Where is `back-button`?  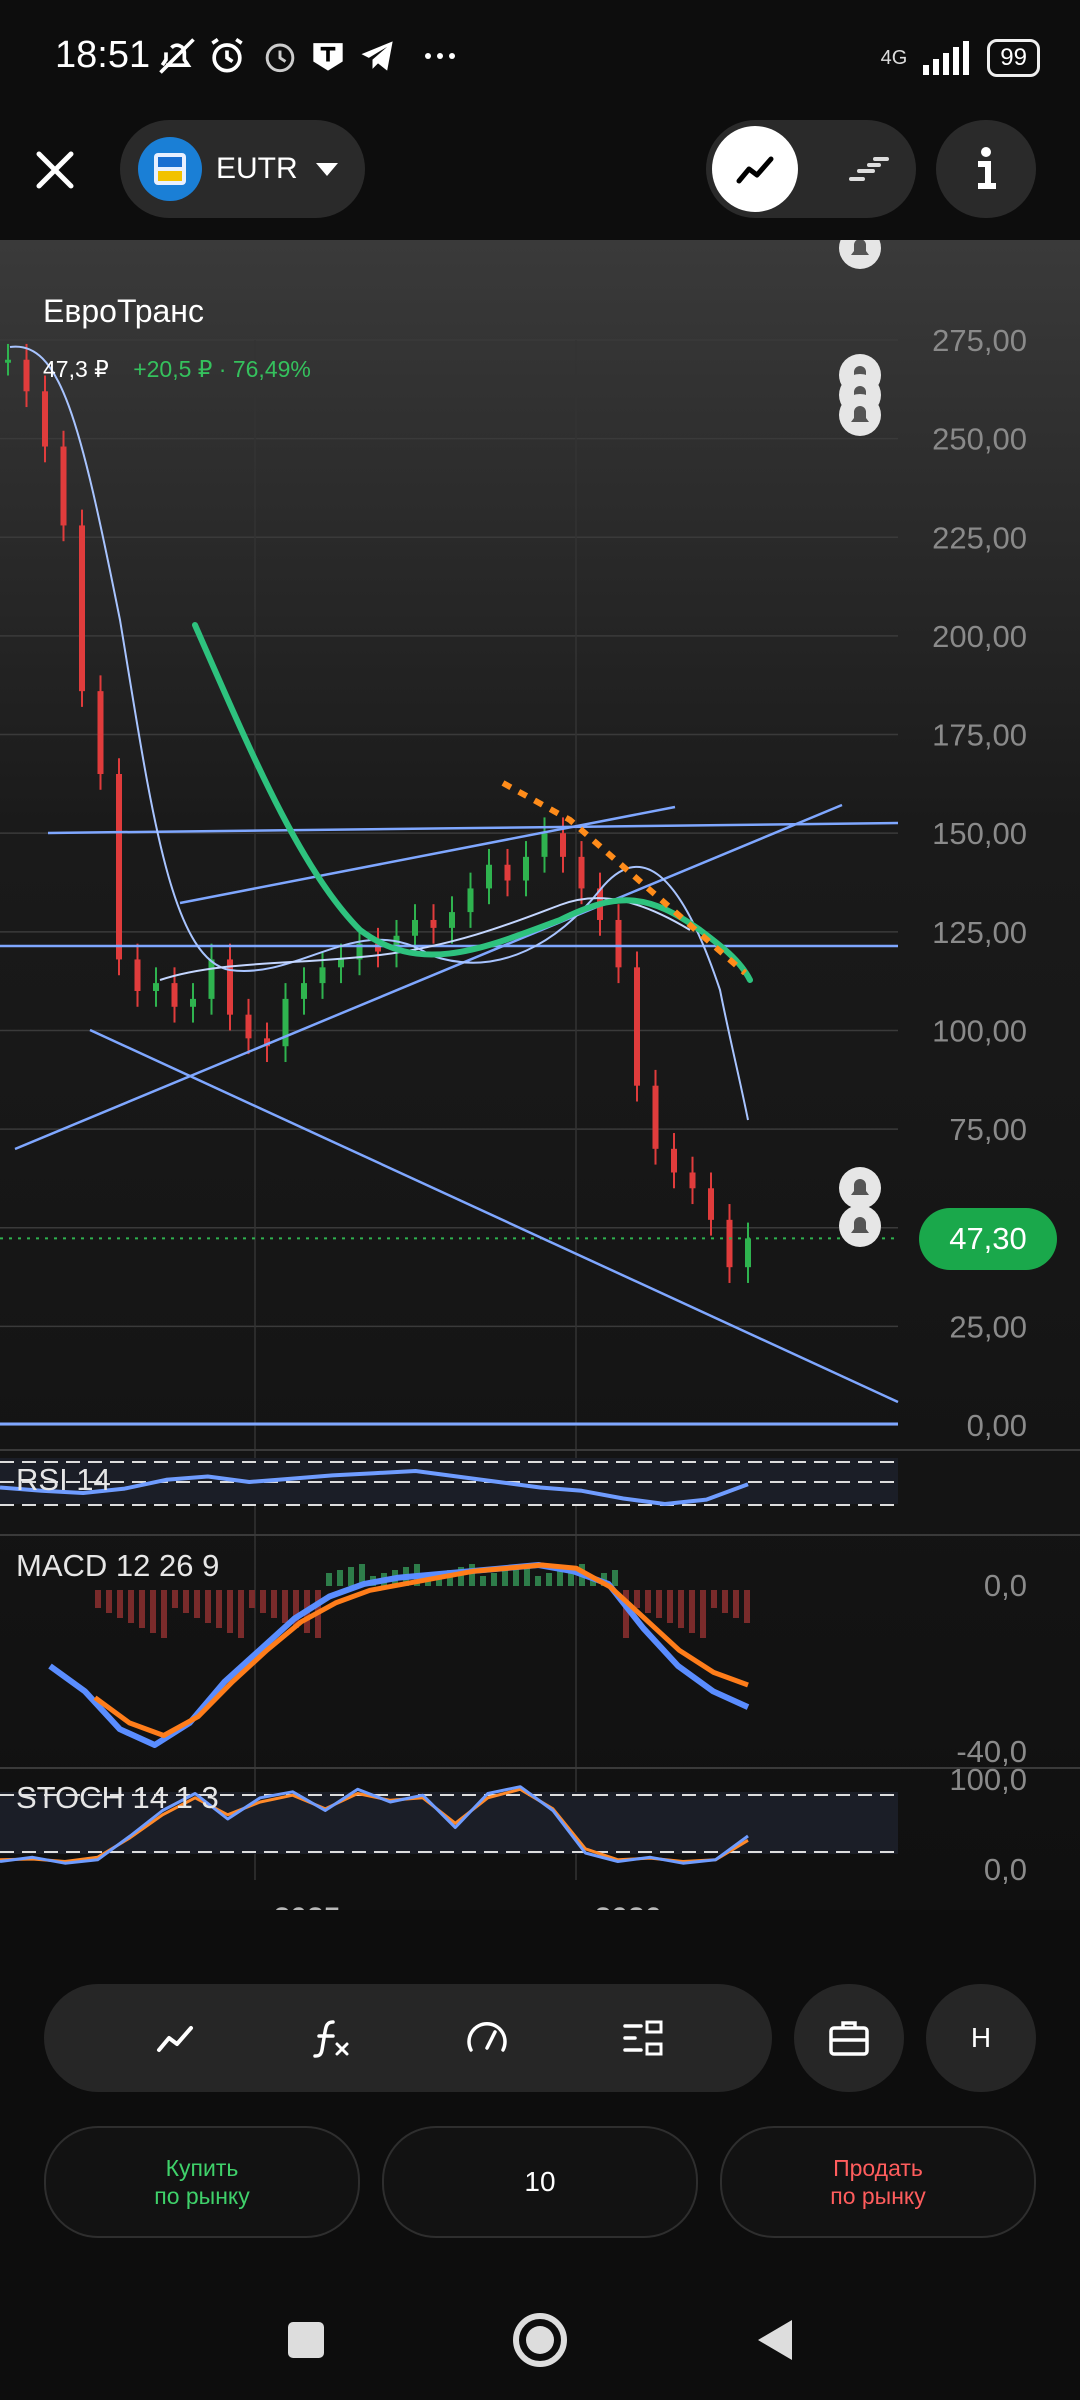
back-button is located at coordinates (774, 2340).